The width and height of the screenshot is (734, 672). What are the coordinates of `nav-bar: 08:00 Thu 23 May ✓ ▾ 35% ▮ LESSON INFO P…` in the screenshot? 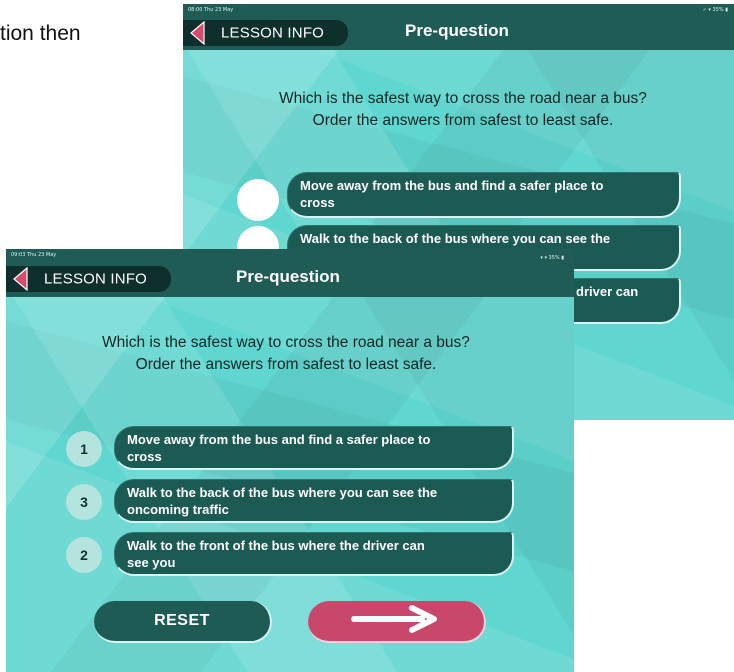 It's located at (458, 27).